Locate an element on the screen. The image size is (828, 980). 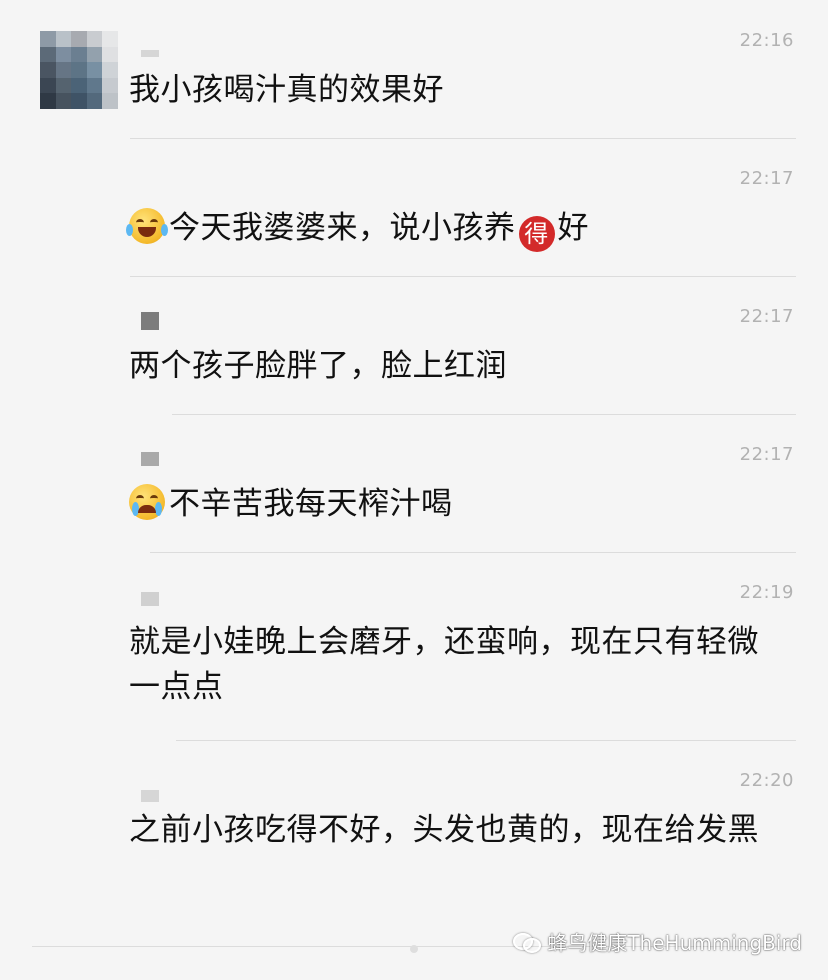
message-text: 今天我婆婆来，说小孩养得好 is located at coordinates (452, 229).